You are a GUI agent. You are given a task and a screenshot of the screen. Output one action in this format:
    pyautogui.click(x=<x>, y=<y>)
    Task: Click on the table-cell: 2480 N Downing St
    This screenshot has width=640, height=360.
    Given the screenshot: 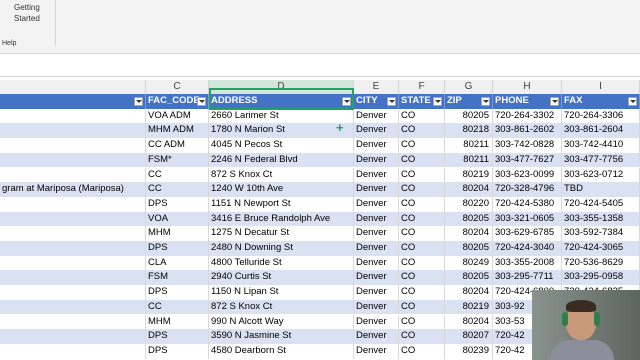 What is the action you would take?
    pyautogui.click(x=281, y=248)
    